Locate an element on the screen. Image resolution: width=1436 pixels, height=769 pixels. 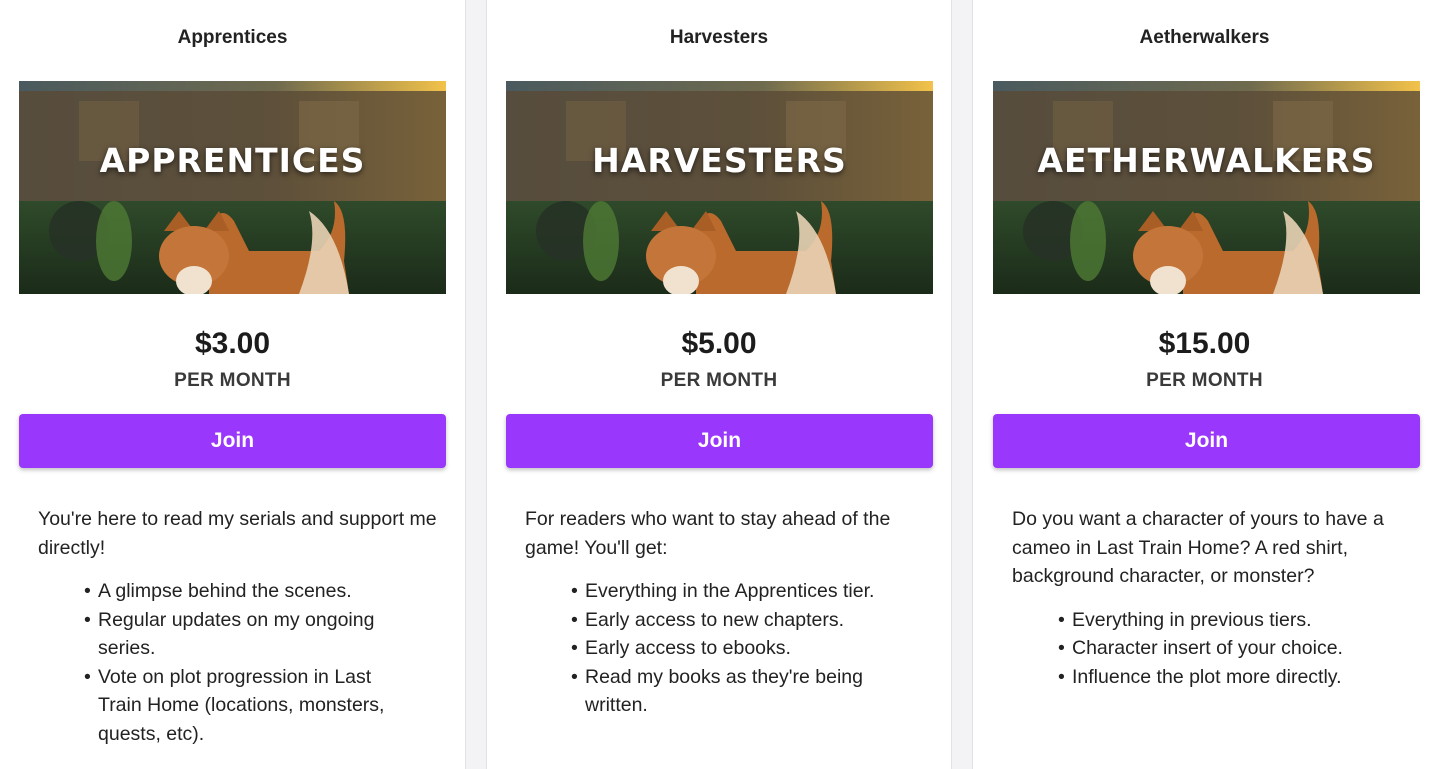
tier-title: Harvesters is located at coordinates (719, 37).